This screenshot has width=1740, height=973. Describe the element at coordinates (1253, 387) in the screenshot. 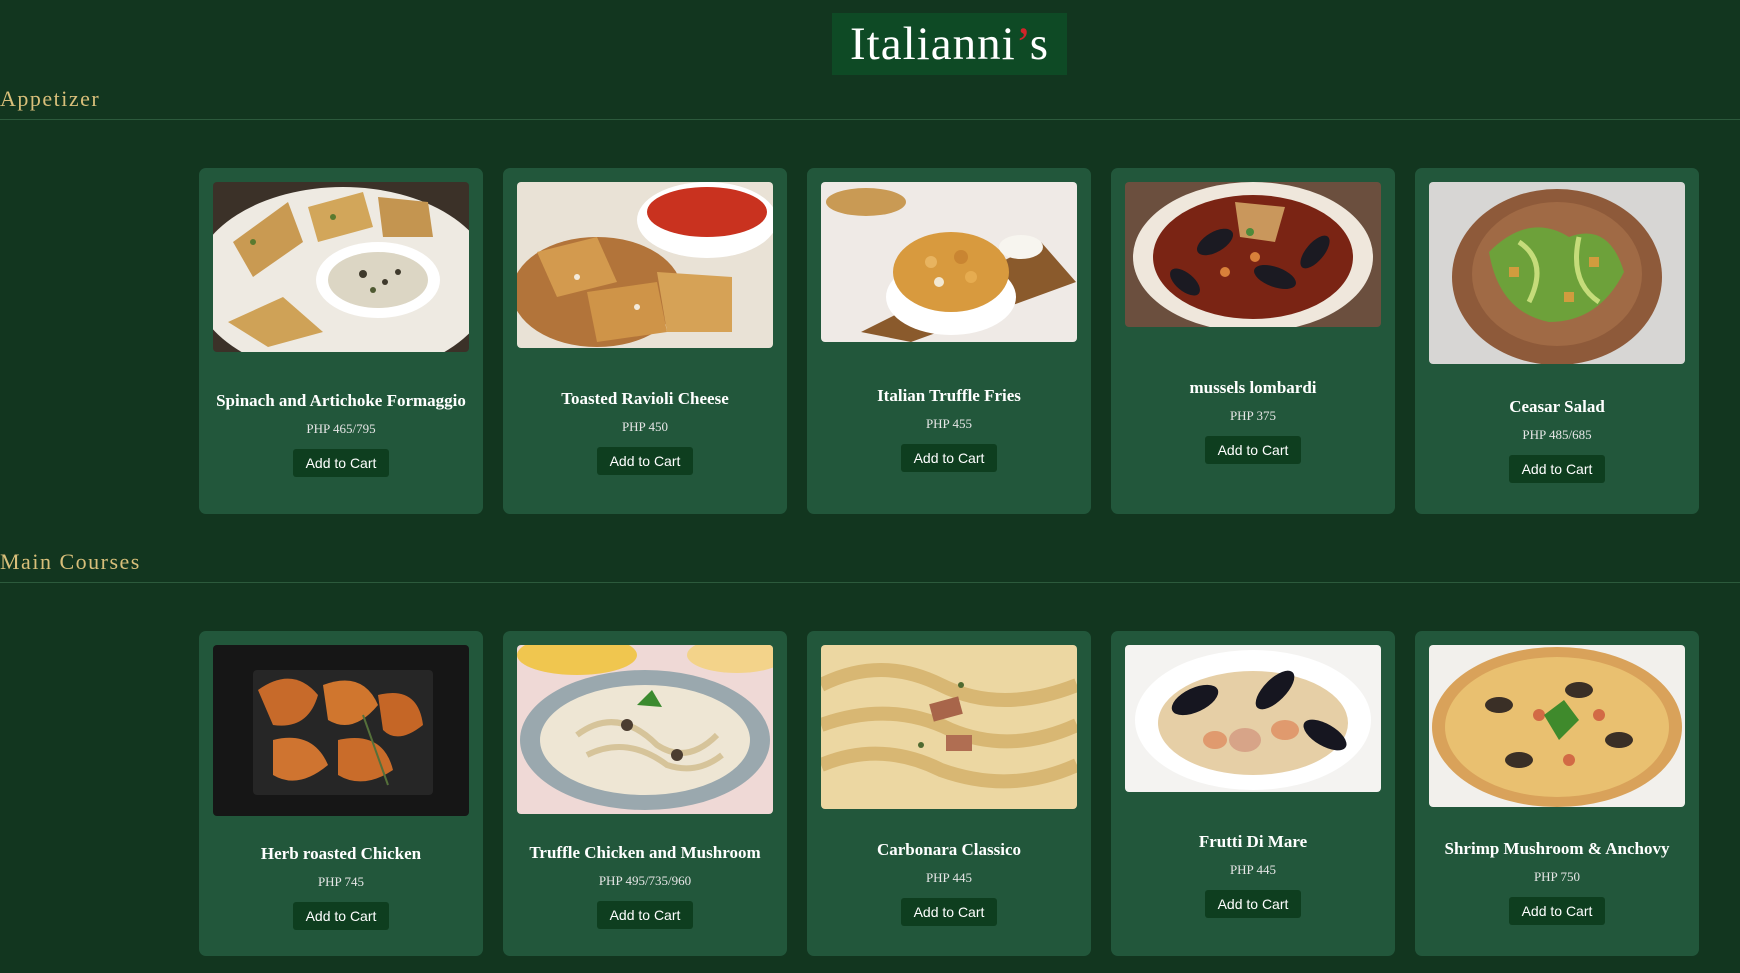

I see `item-name: mussels lombardi` at that location.